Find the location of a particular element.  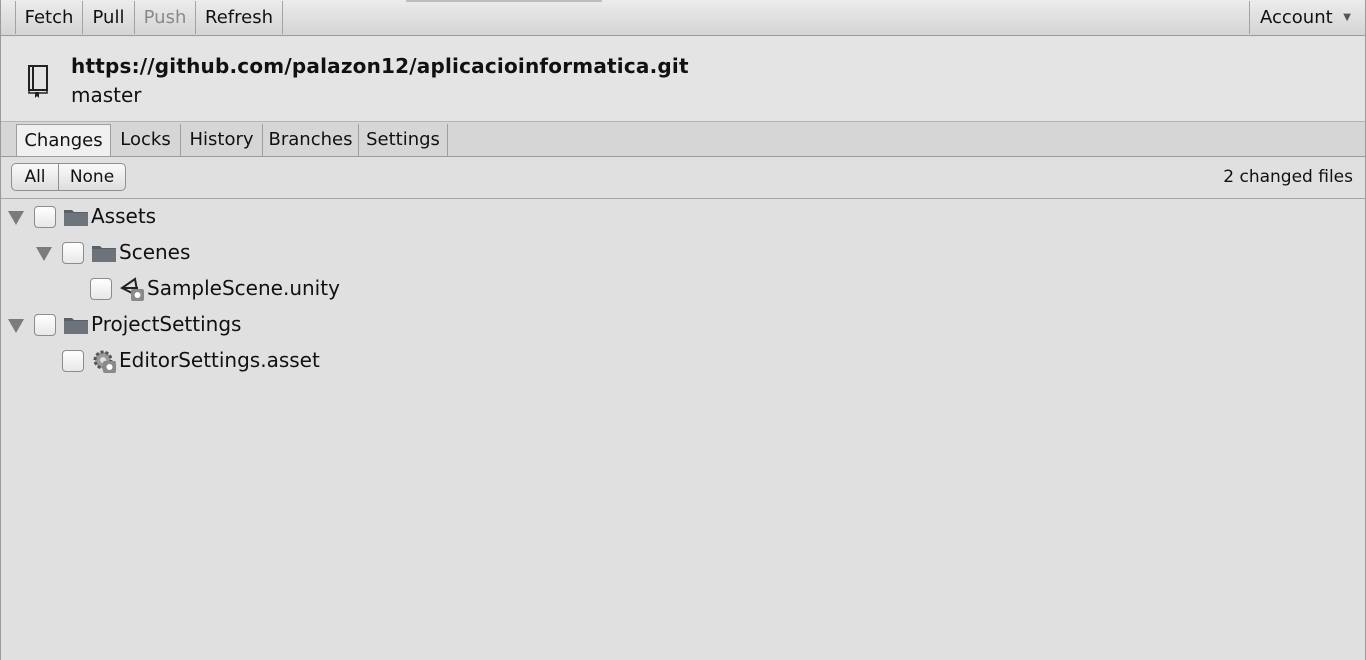

tree-row: ProjectSettings is located at coordinates (683, 325).